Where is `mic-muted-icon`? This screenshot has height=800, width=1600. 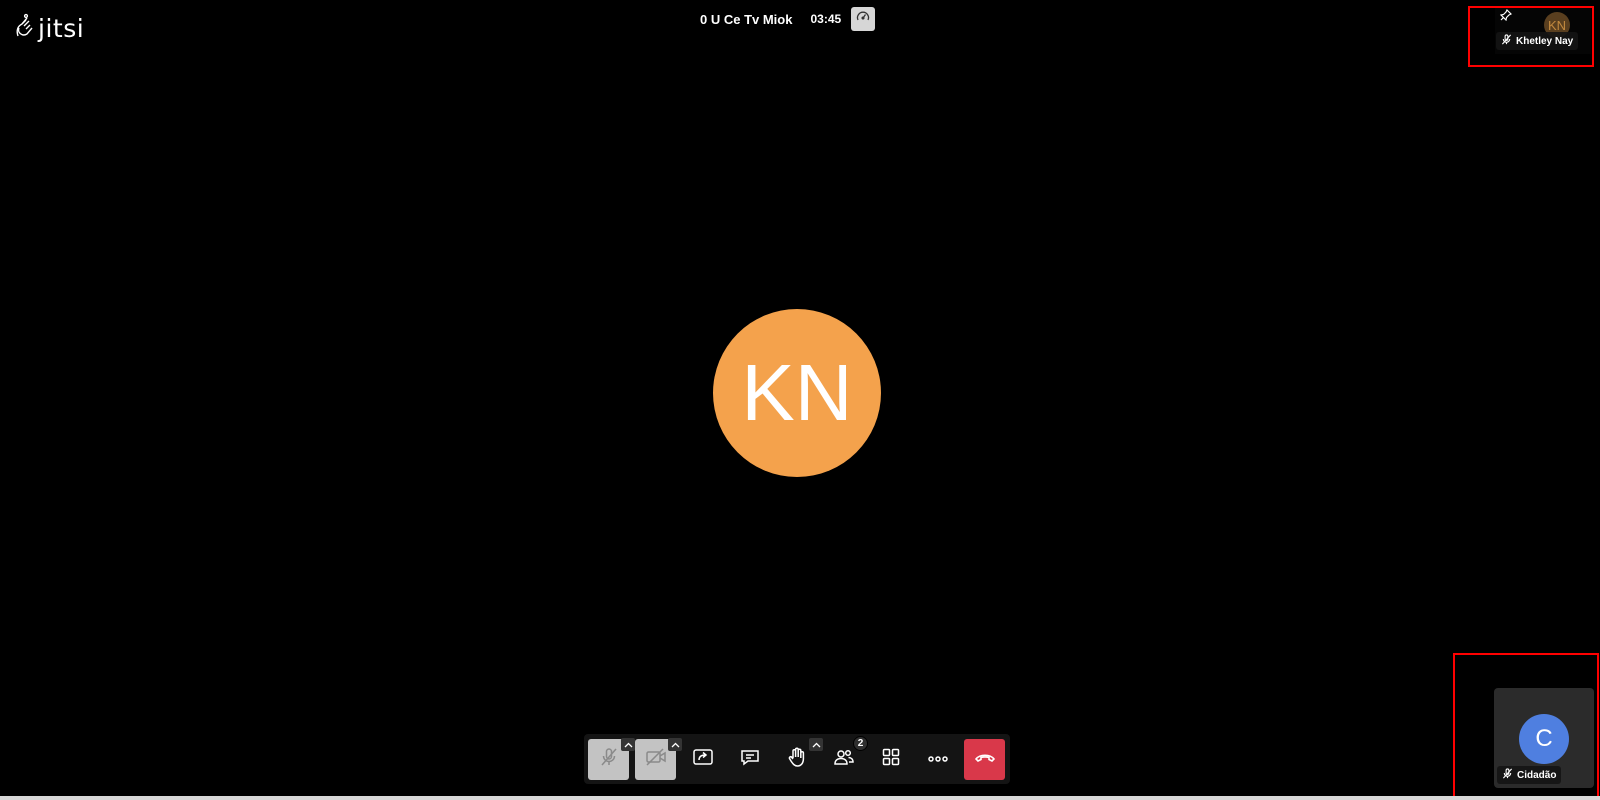
mic-muted-icon is located at coordinates (609, 759).